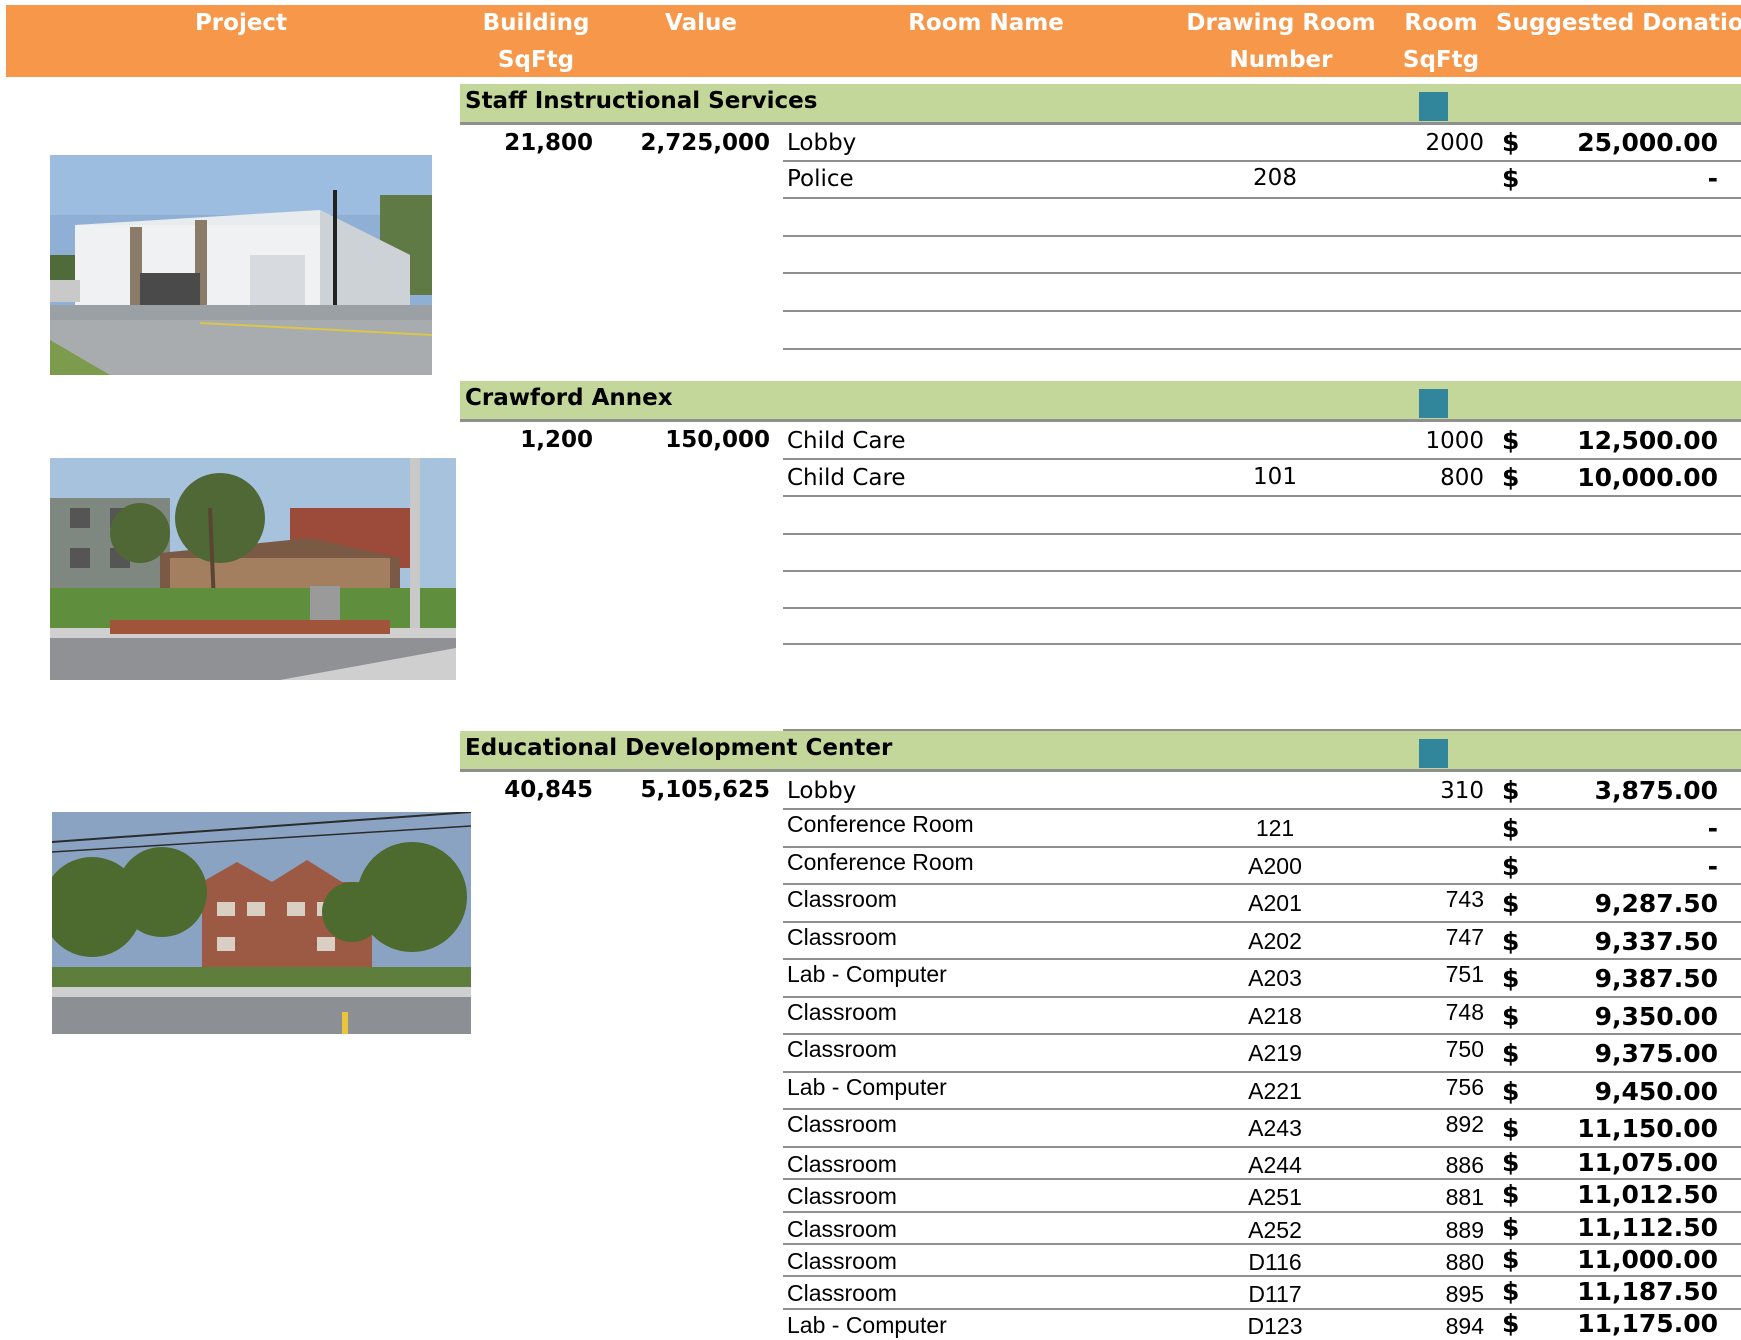  I want to click on room-sqftg: 881, so click(1464, 1197).